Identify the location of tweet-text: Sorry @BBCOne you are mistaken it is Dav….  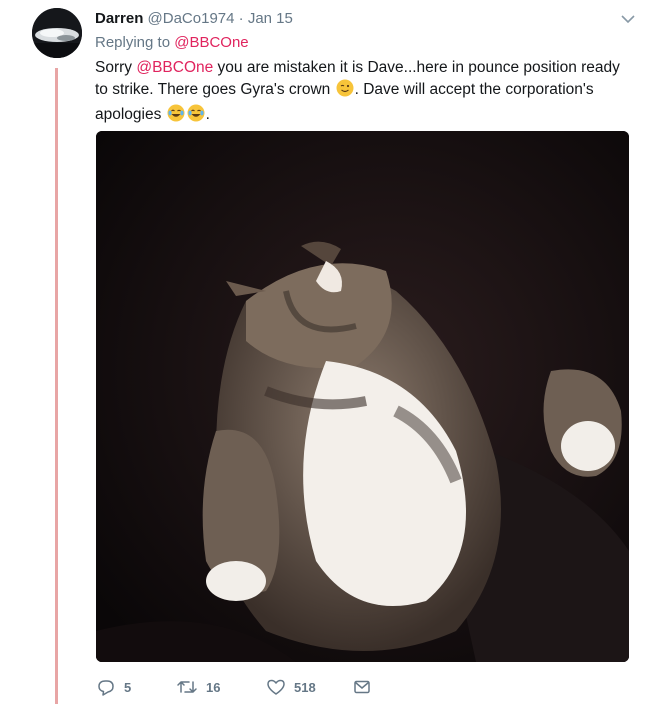
(362, 93).